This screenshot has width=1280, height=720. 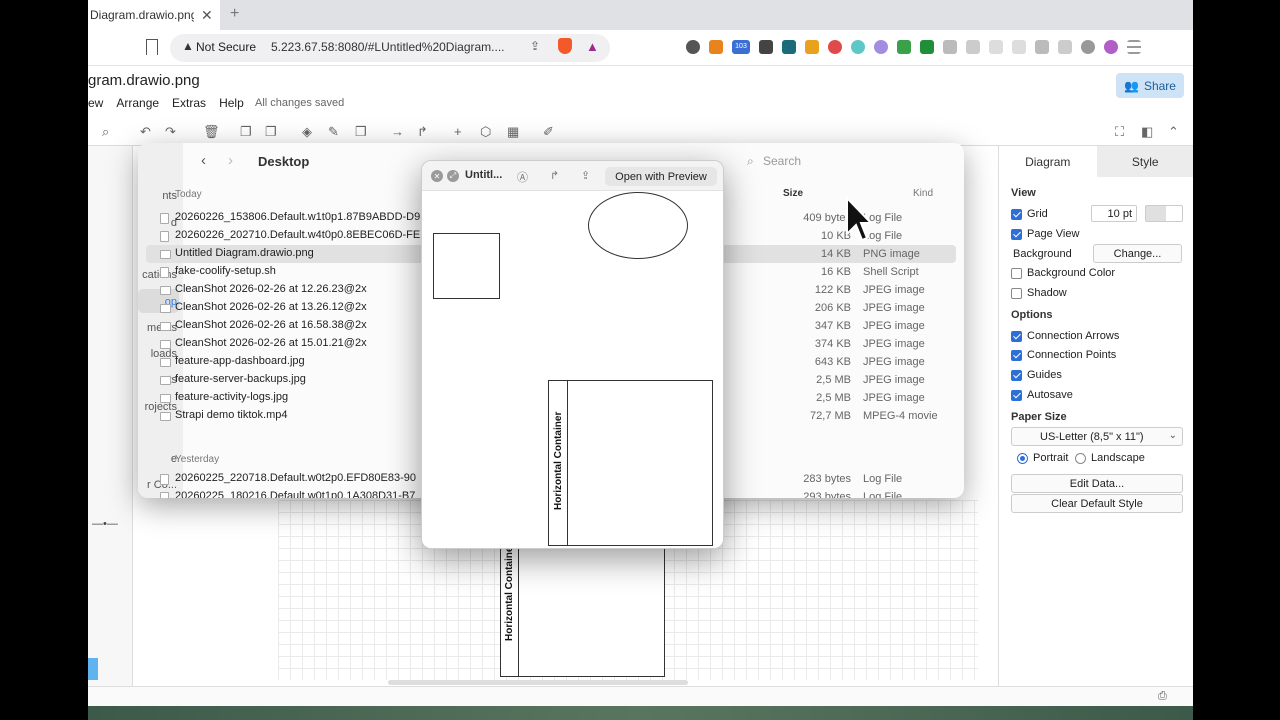 I want to click on extension-badge-icon: 103, so click(x=741, y=47).